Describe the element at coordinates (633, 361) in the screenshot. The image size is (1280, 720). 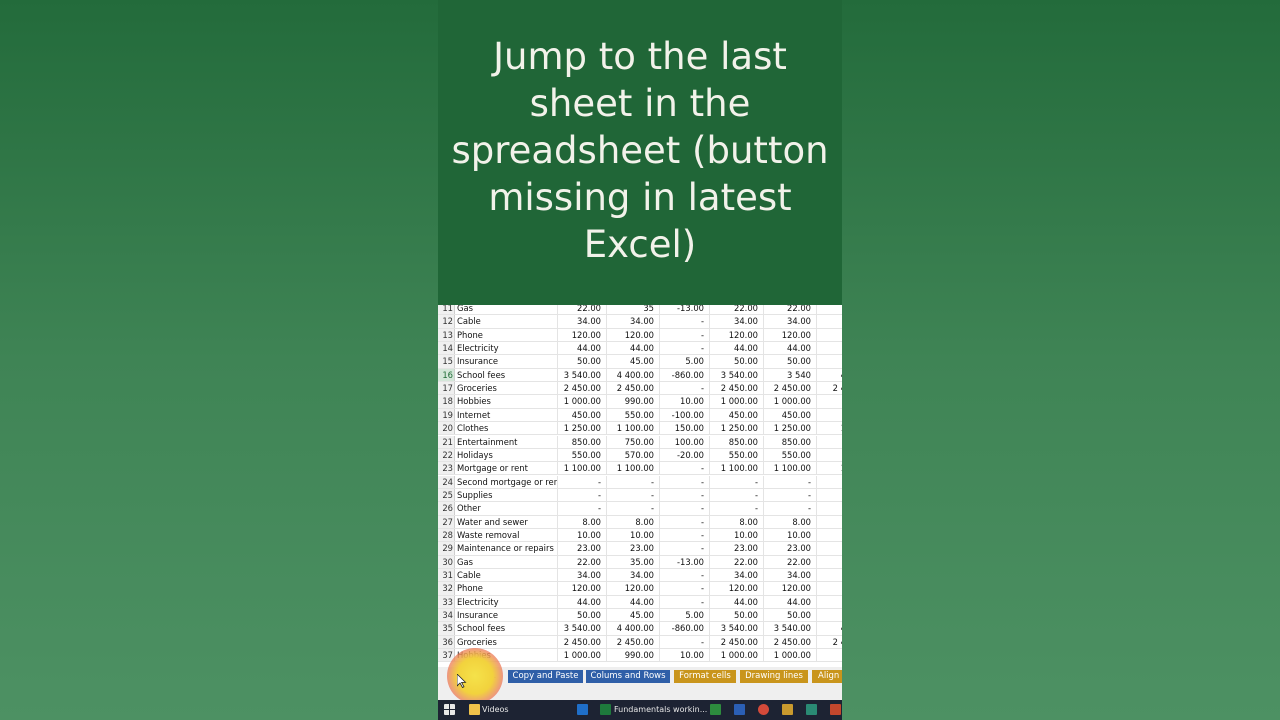
I see `value-cell: 45.00` at that location.